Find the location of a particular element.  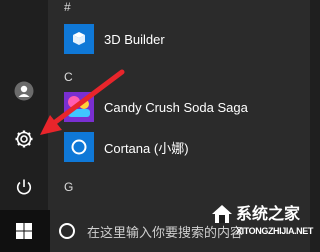

app-label-3d-builder: 3D Builder is located at coordinates (134, 39).